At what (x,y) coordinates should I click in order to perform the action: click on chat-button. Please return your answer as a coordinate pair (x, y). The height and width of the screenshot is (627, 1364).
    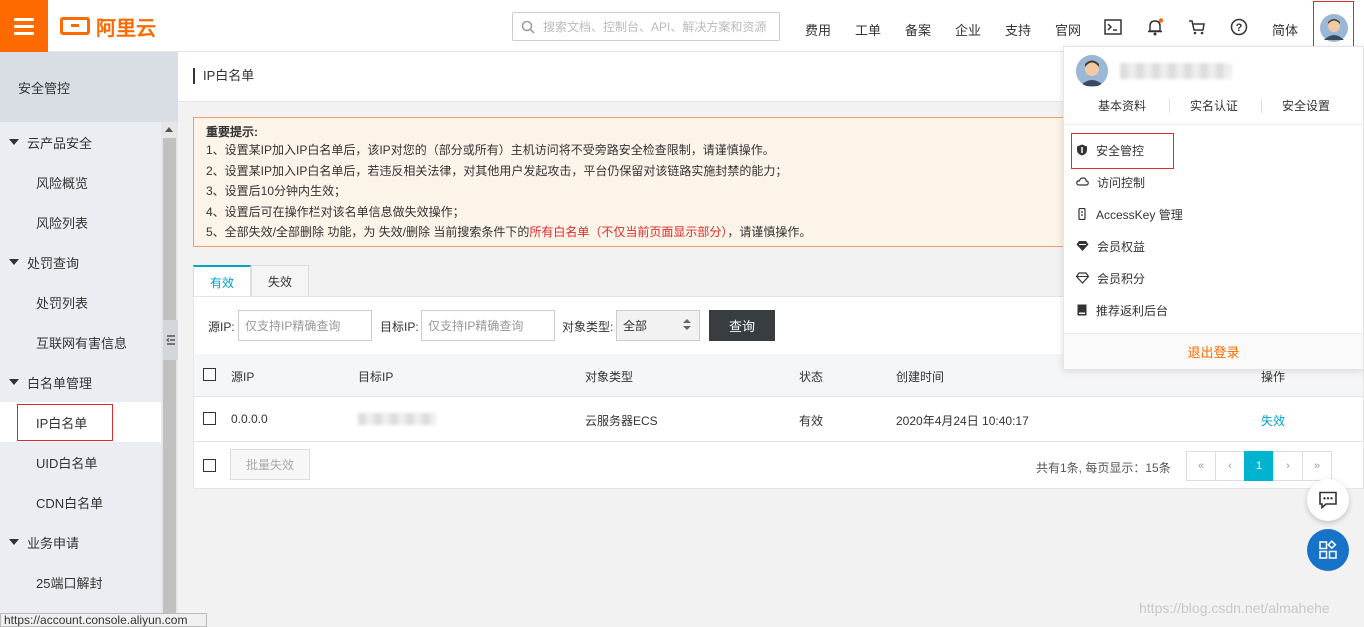
    Looking at the image, I should click on (1328, 500).